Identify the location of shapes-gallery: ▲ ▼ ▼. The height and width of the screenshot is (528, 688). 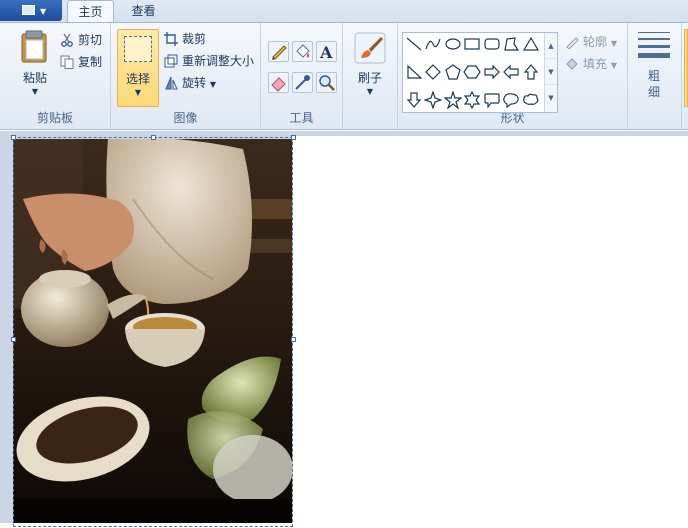
(480, 72).